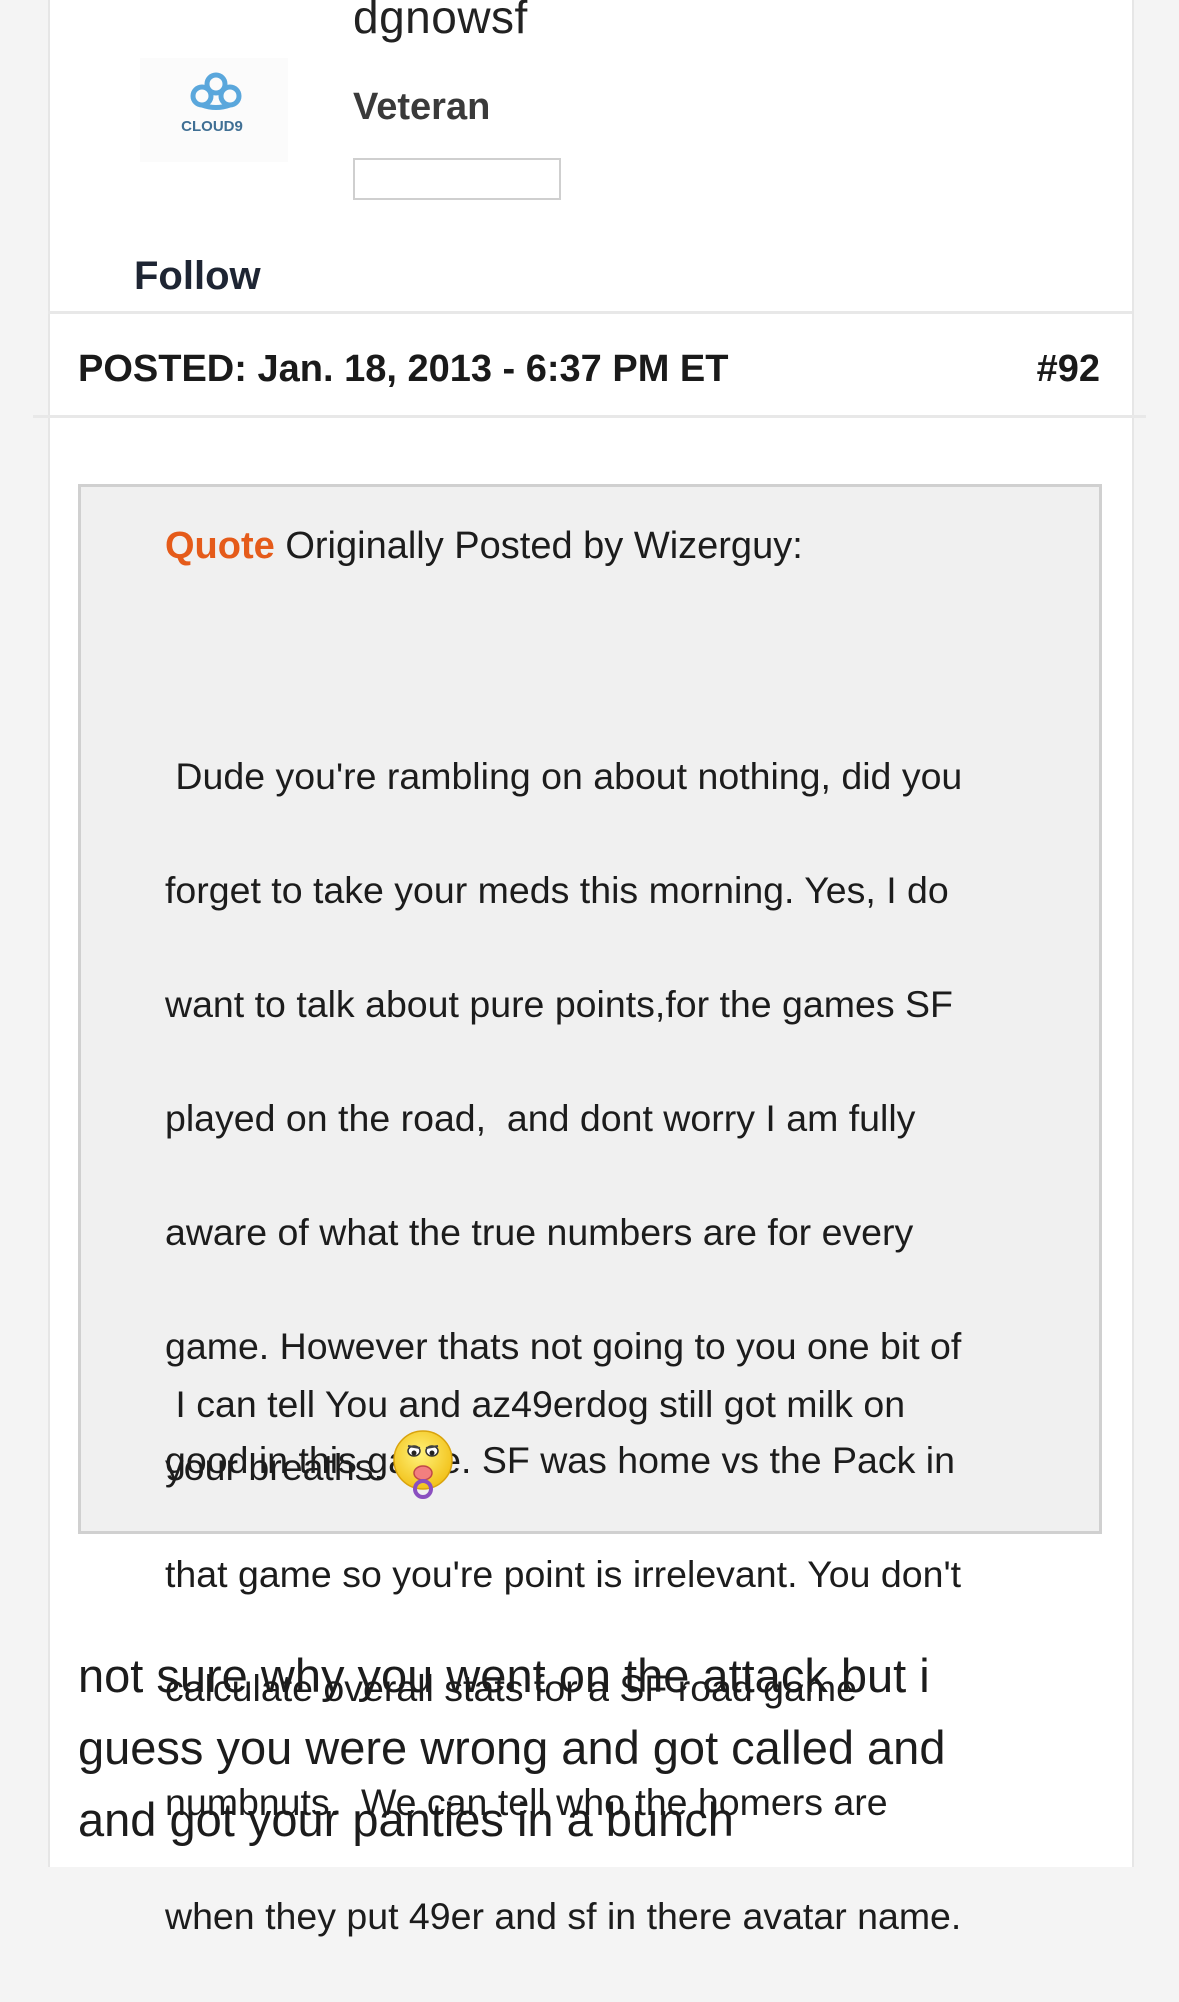 The width and height of the screenshot is (1179, 2002). I want to click on reply-line: and got your panties in a bunch, so click(406, 1819).